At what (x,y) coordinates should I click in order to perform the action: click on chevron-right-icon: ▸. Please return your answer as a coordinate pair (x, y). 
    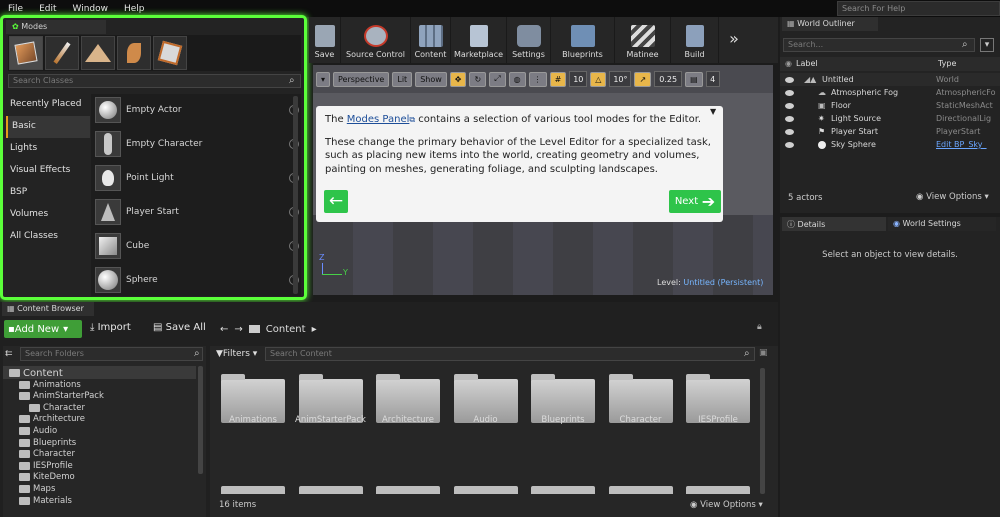
    Looking at the image, I should click on (314, 329).